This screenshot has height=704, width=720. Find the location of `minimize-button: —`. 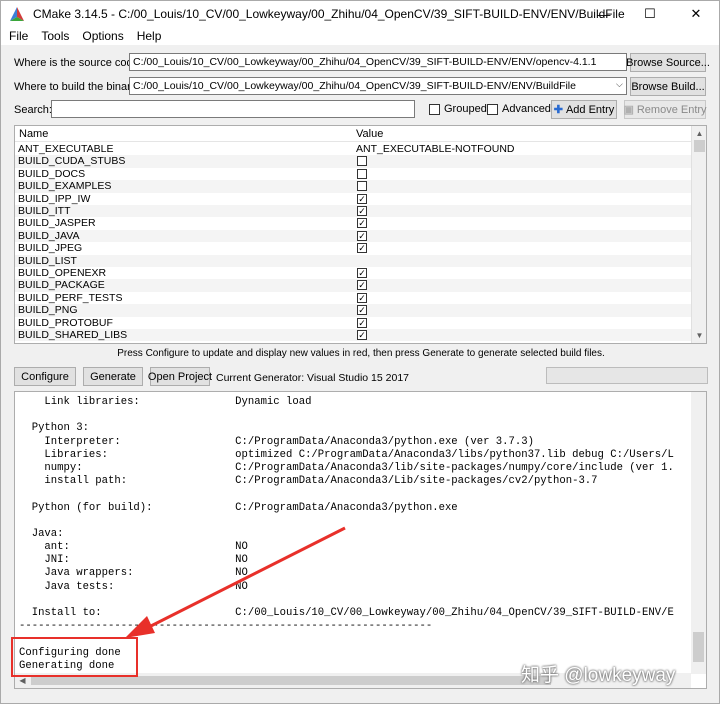

minimize-button: — is located at coordinates (604, 14).